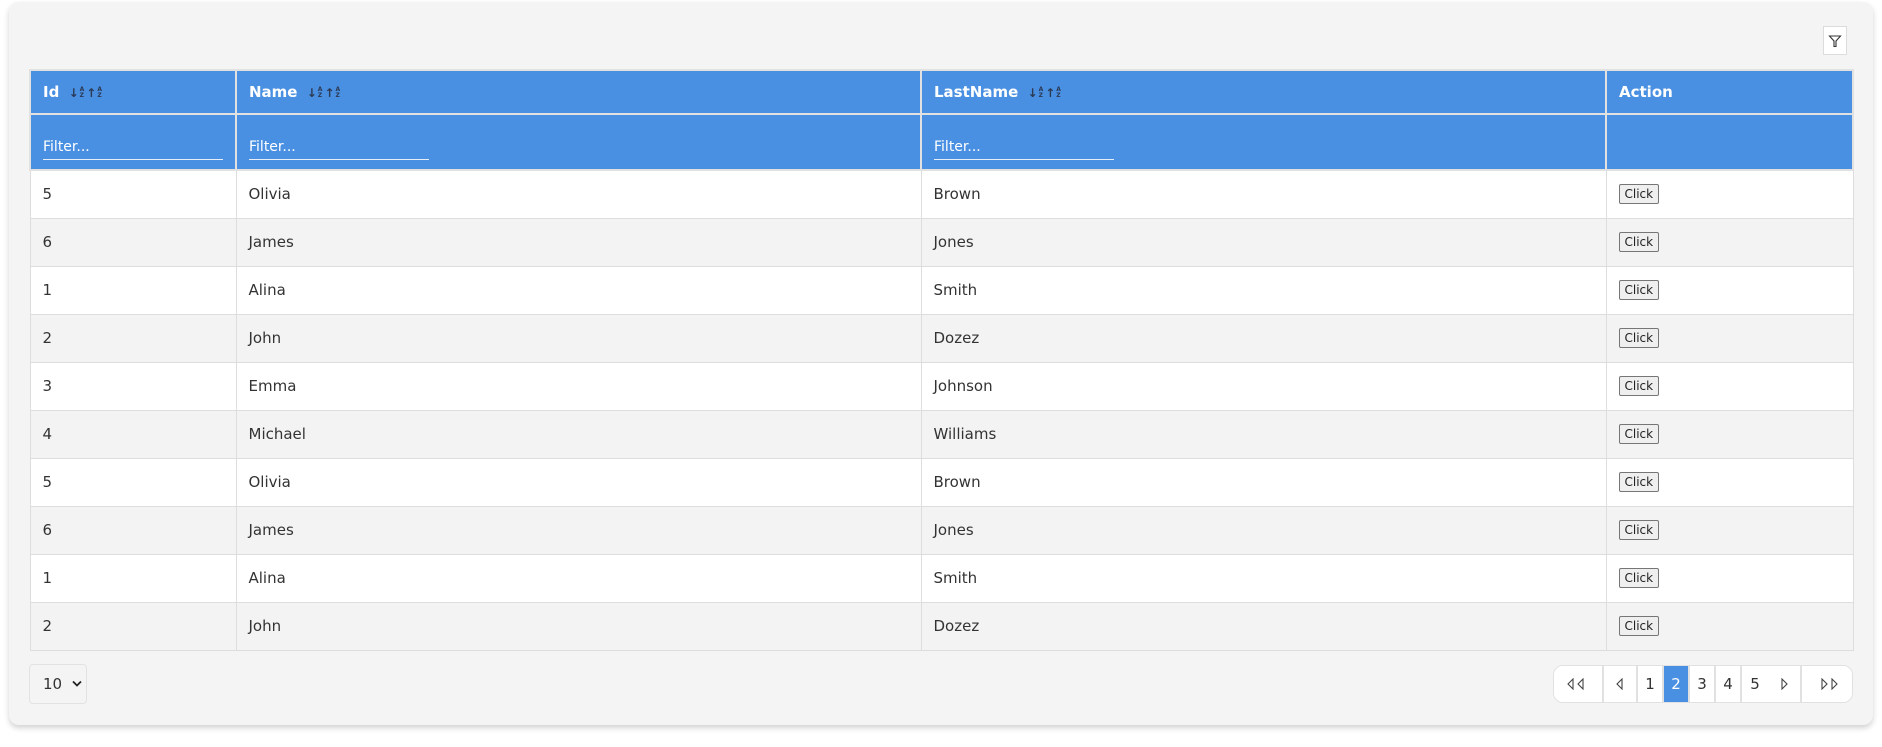 This screenshot has width=1882, height=747. What do you see at coordinates (1263, 626) in the screenshot?
I see `cell-lastname: Dozez` at bounding box center [1263, 626].